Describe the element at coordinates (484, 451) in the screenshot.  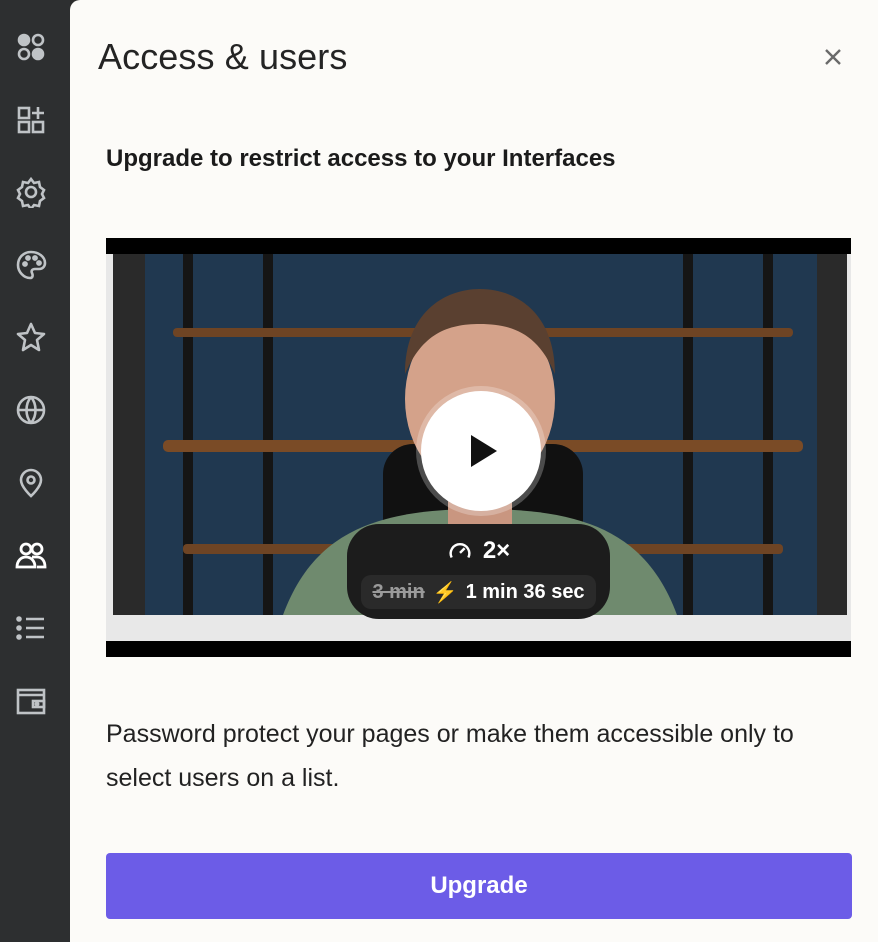
I see `play-icon` at that location.